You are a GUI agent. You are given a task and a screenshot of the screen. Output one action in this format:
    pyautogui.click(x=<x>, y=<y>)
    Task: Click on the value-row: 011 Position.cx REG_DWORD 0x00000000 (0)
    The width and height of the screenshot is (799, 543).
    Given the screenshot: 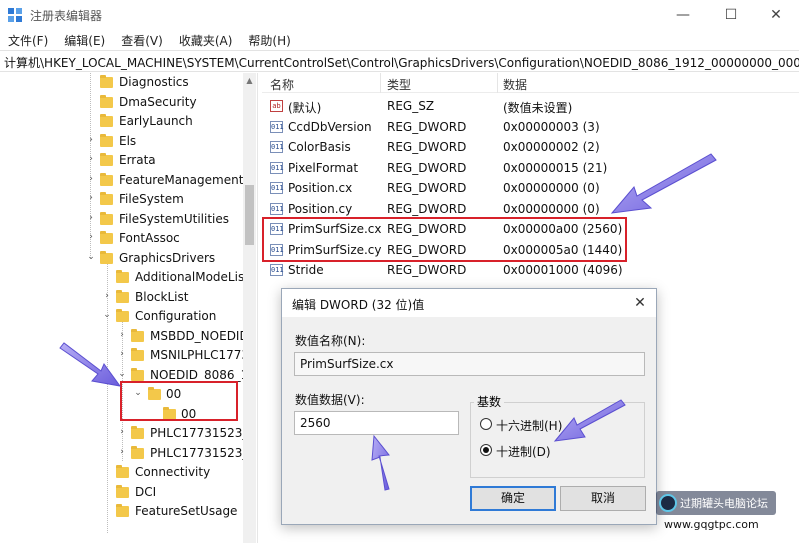 What is the action you would take?
    pyautogui.click(x=530, y=188)
    